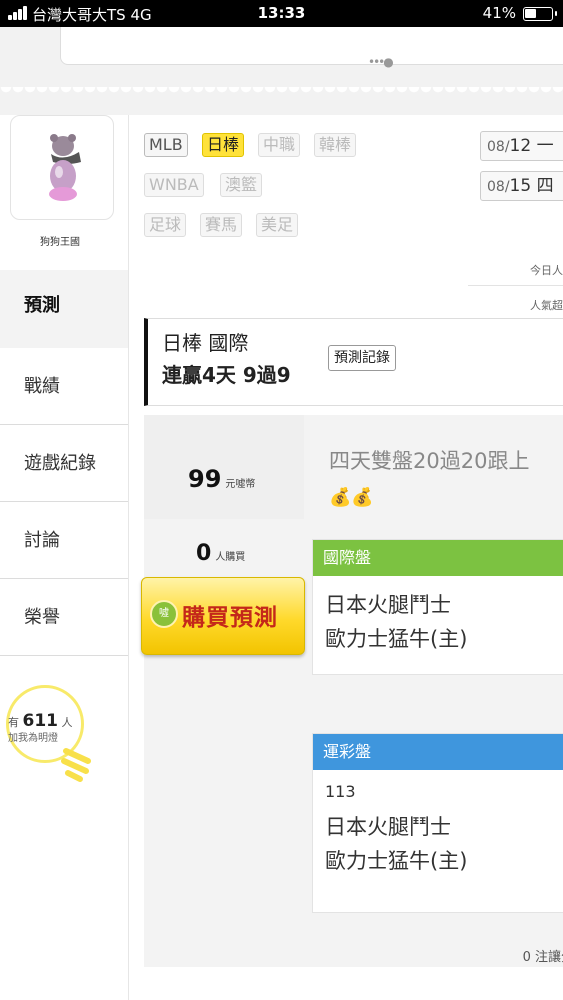  Describe the element at coordinates (222, 479) in the screenshot. I see `price: 99 元噓幣` at that location.